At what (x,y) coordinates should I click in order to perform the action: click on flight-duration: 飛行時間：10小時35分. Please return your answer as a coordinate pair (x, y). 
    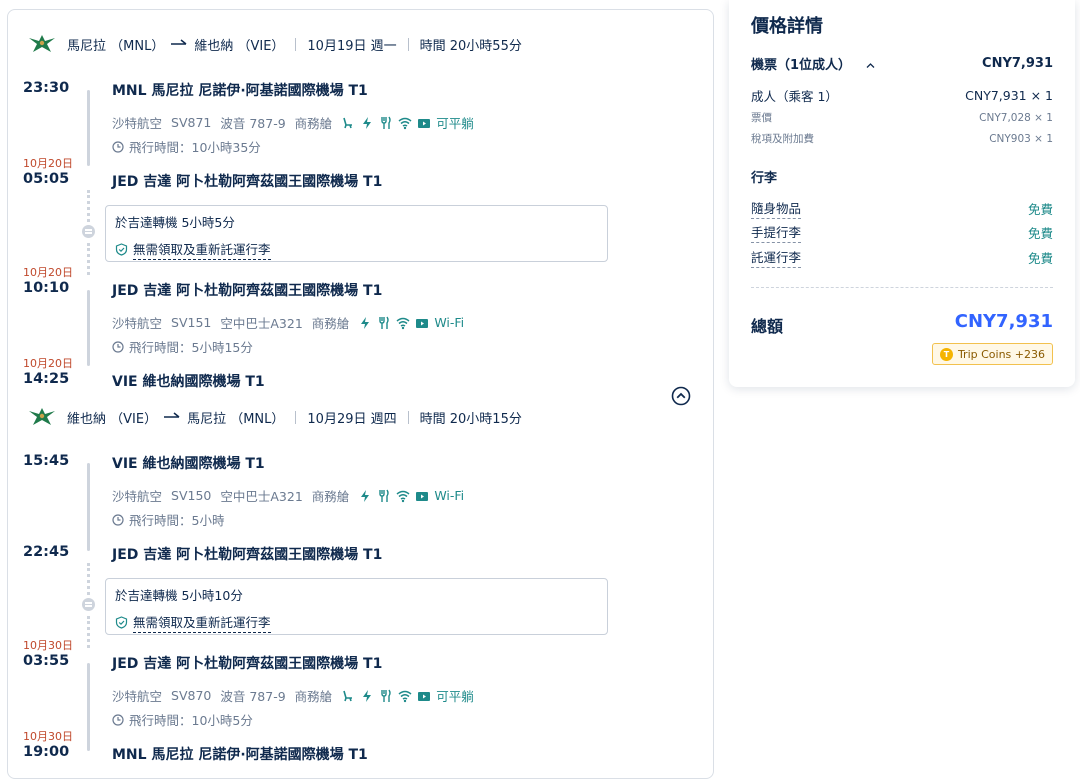
    Looking at the image, I should click on (186, 146).